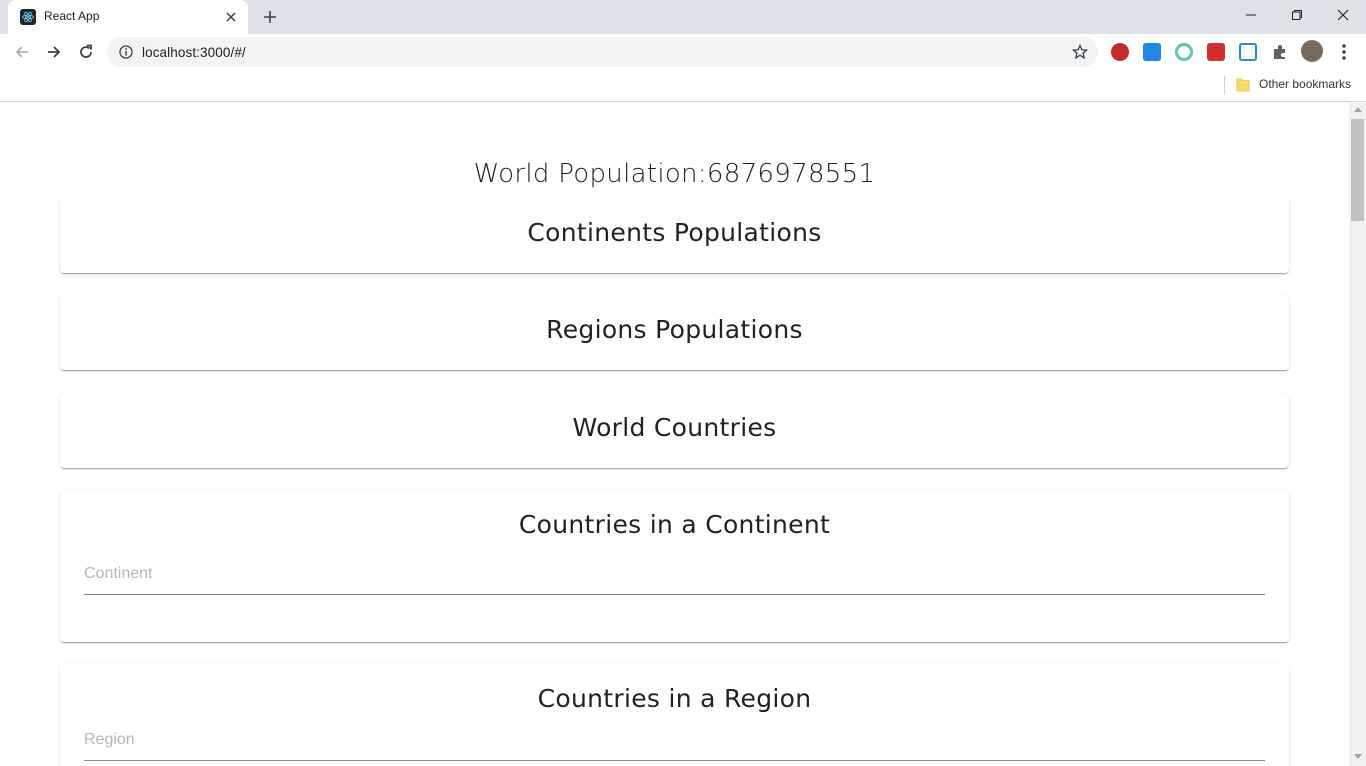 Image resolution: width=1366 pixels, height=766 pixels. What do you see at coordinates (1358, 109) in the screenshot?
I see `scroll-up-icon` at bounding box center [1358, 109].